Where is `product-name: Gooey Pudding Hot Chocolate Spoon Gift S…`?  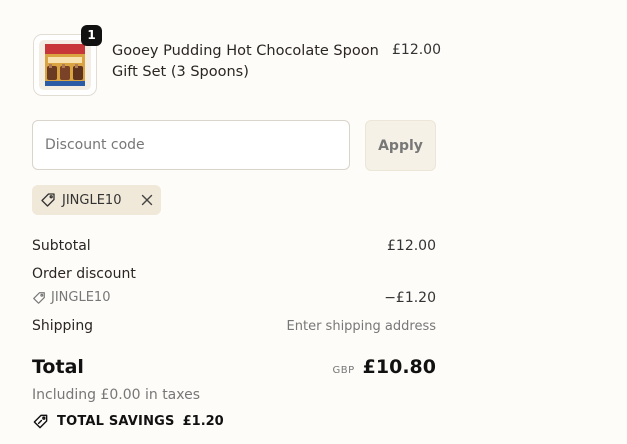
product-name: Gooey Pudding Hot Chocolate Spoon Gift S… is located at coordinates (245, 61).